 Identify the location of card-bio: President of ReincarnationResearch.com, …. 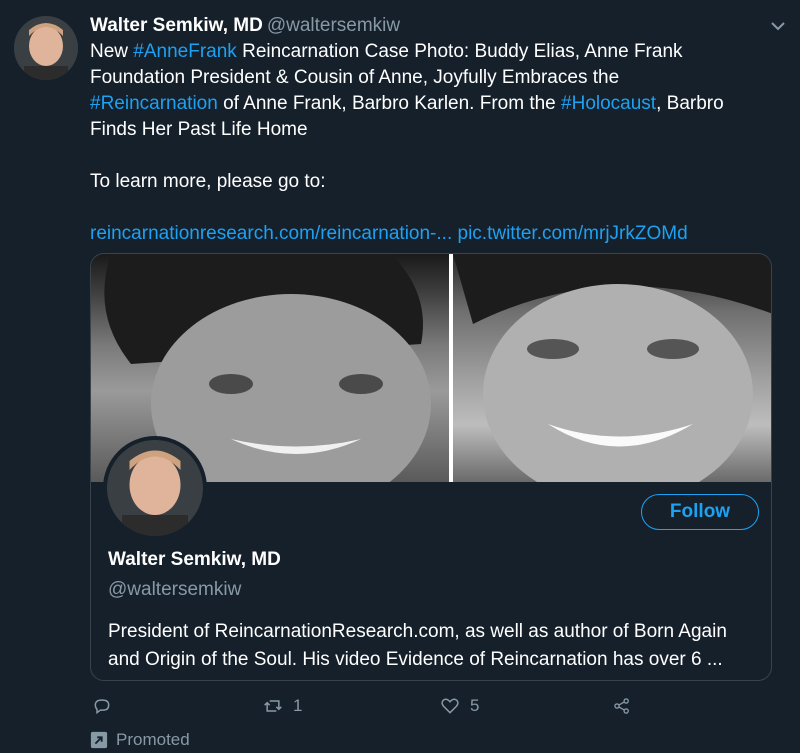
(438, 646).